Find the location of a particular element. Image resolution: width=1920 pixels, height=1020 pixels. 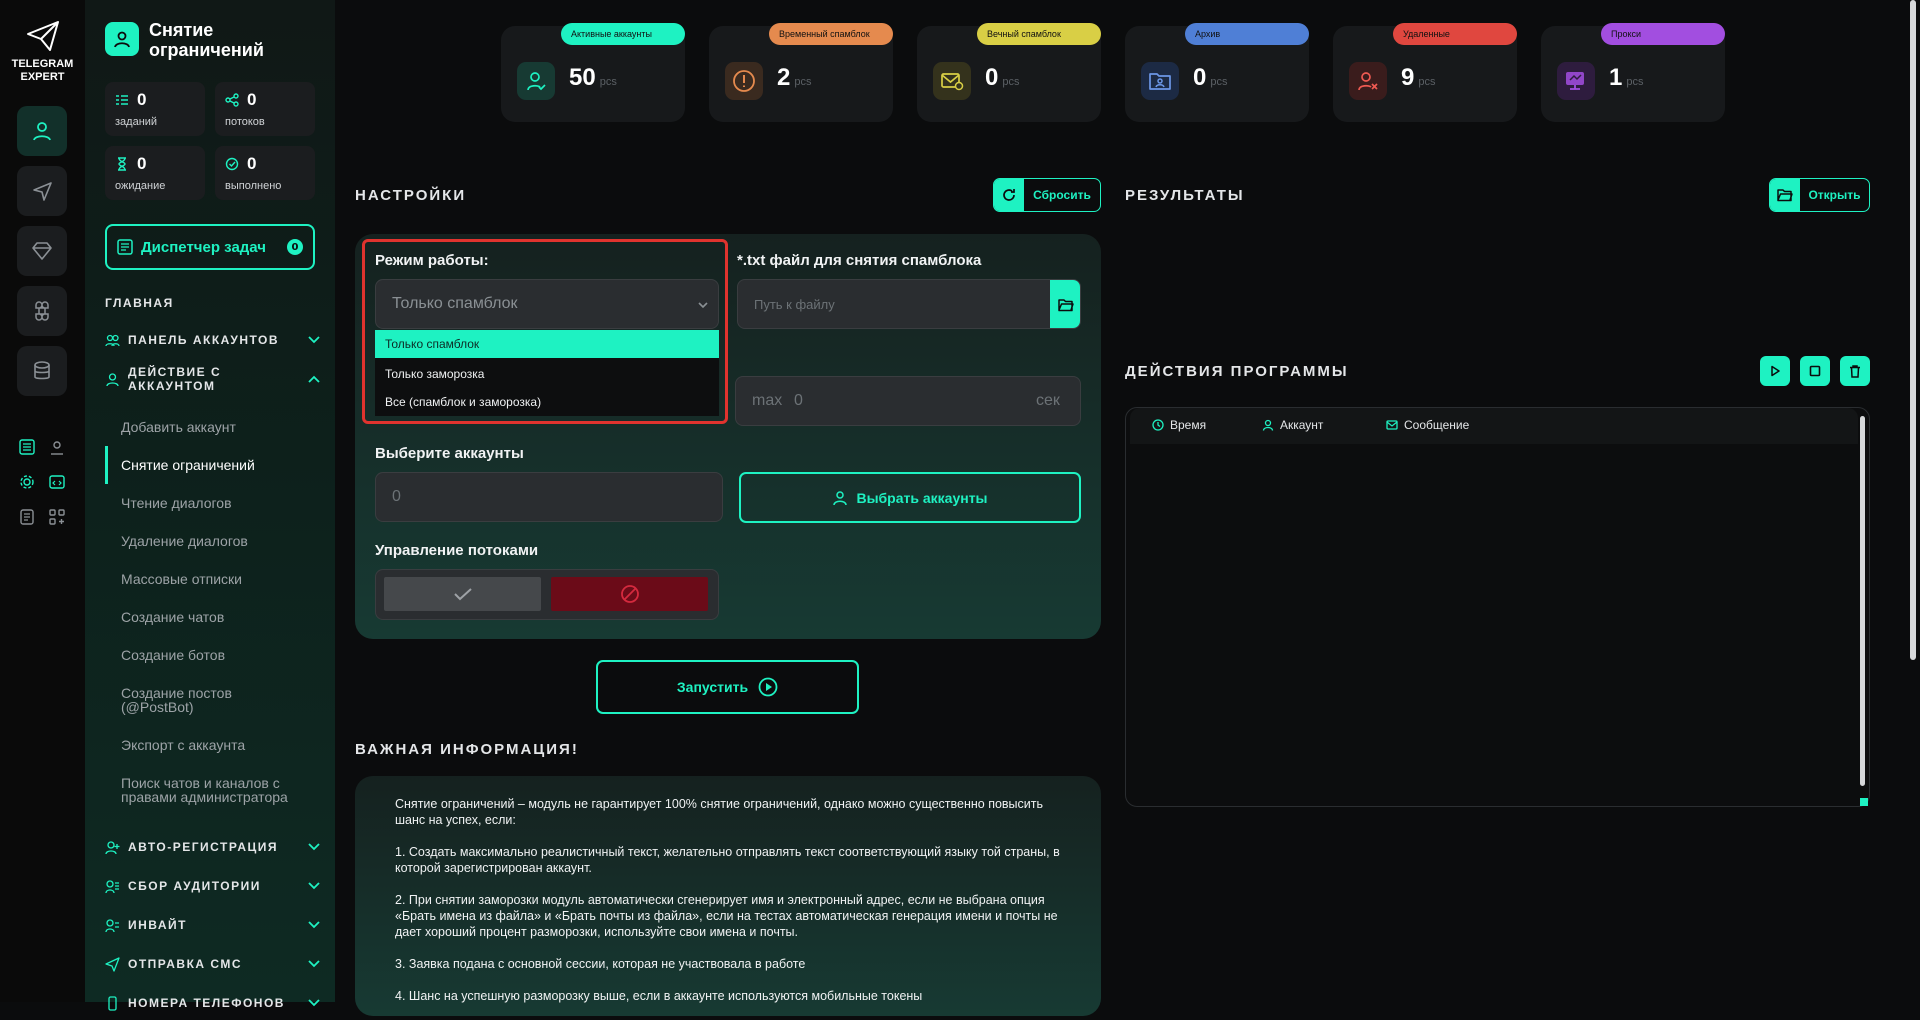

log-clear-button is located at coordinates (1855, 371).